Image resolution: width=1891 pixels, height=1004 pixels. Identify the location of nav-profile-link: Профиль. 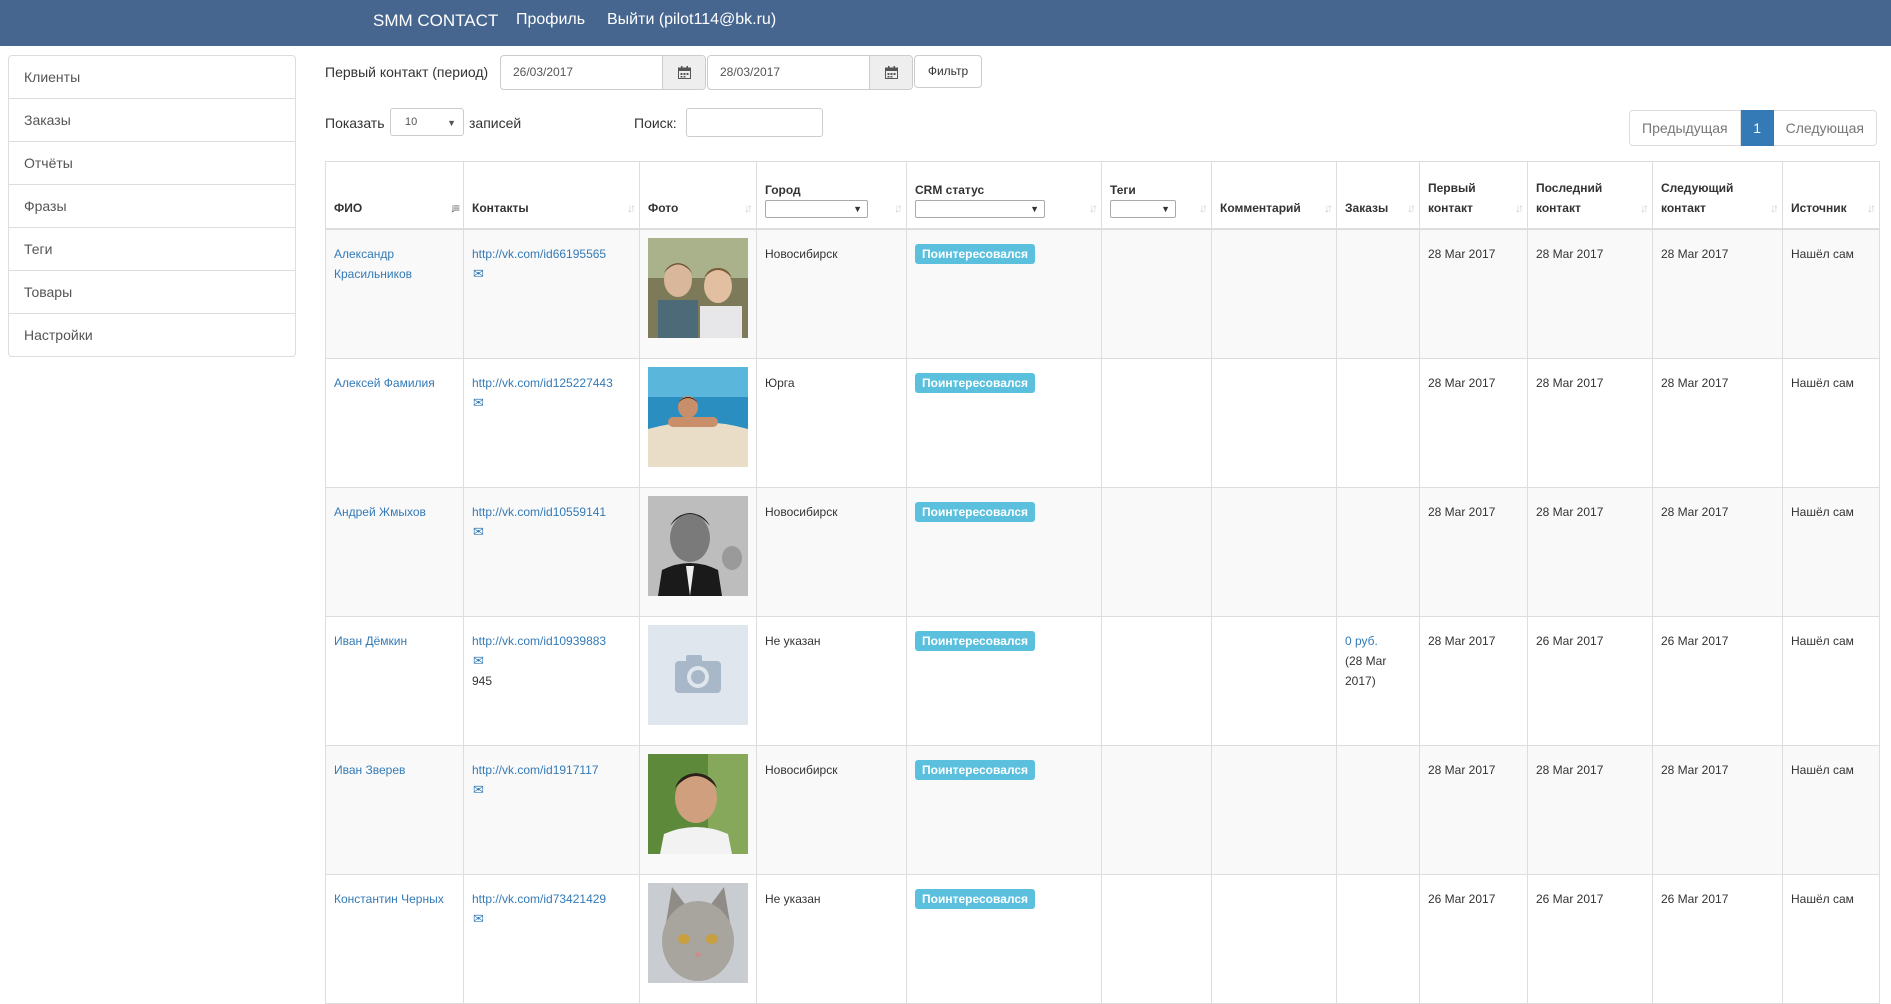
(550, 20).